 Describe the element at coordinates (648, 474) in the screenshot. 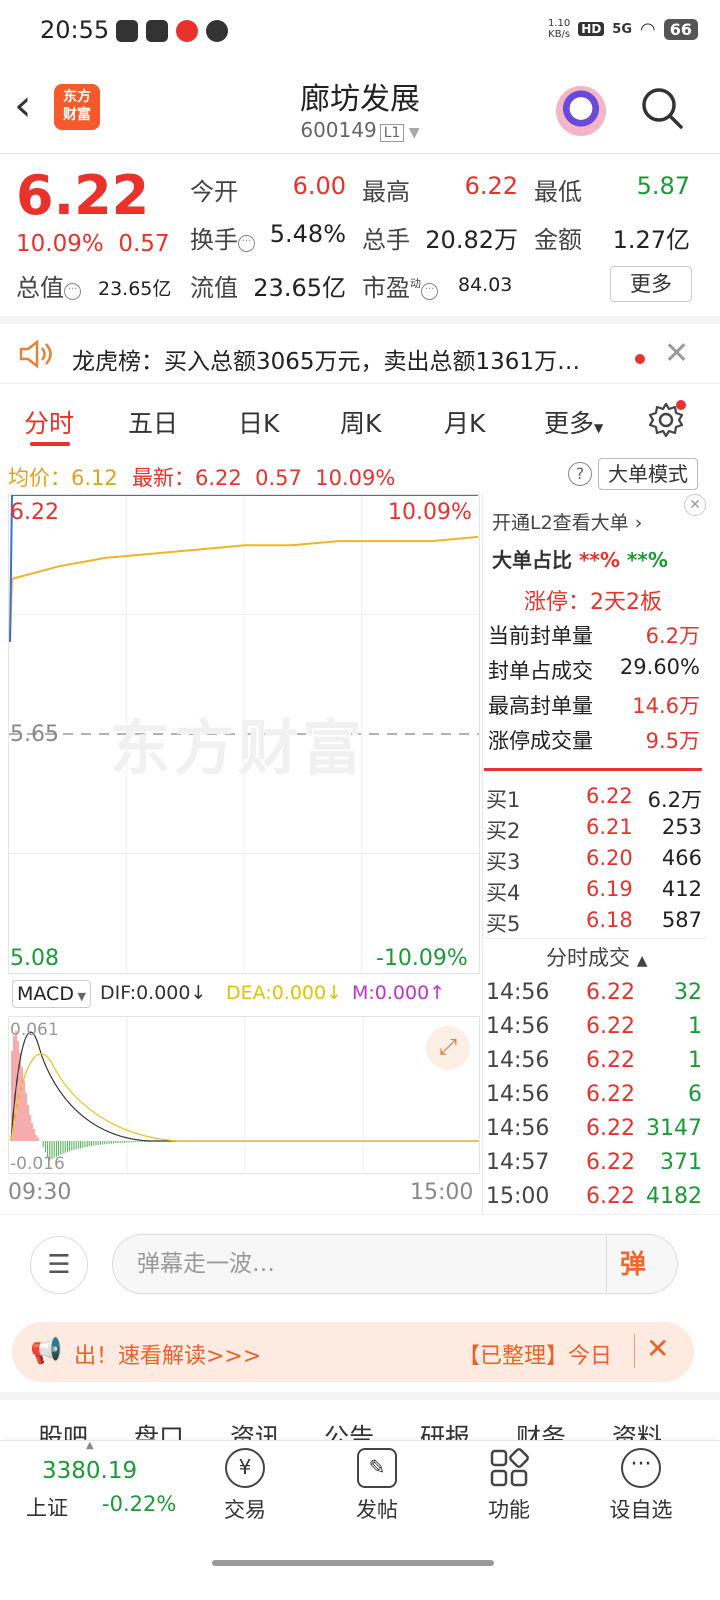

I see `big-order-mode-button: 大单模式` at that location.